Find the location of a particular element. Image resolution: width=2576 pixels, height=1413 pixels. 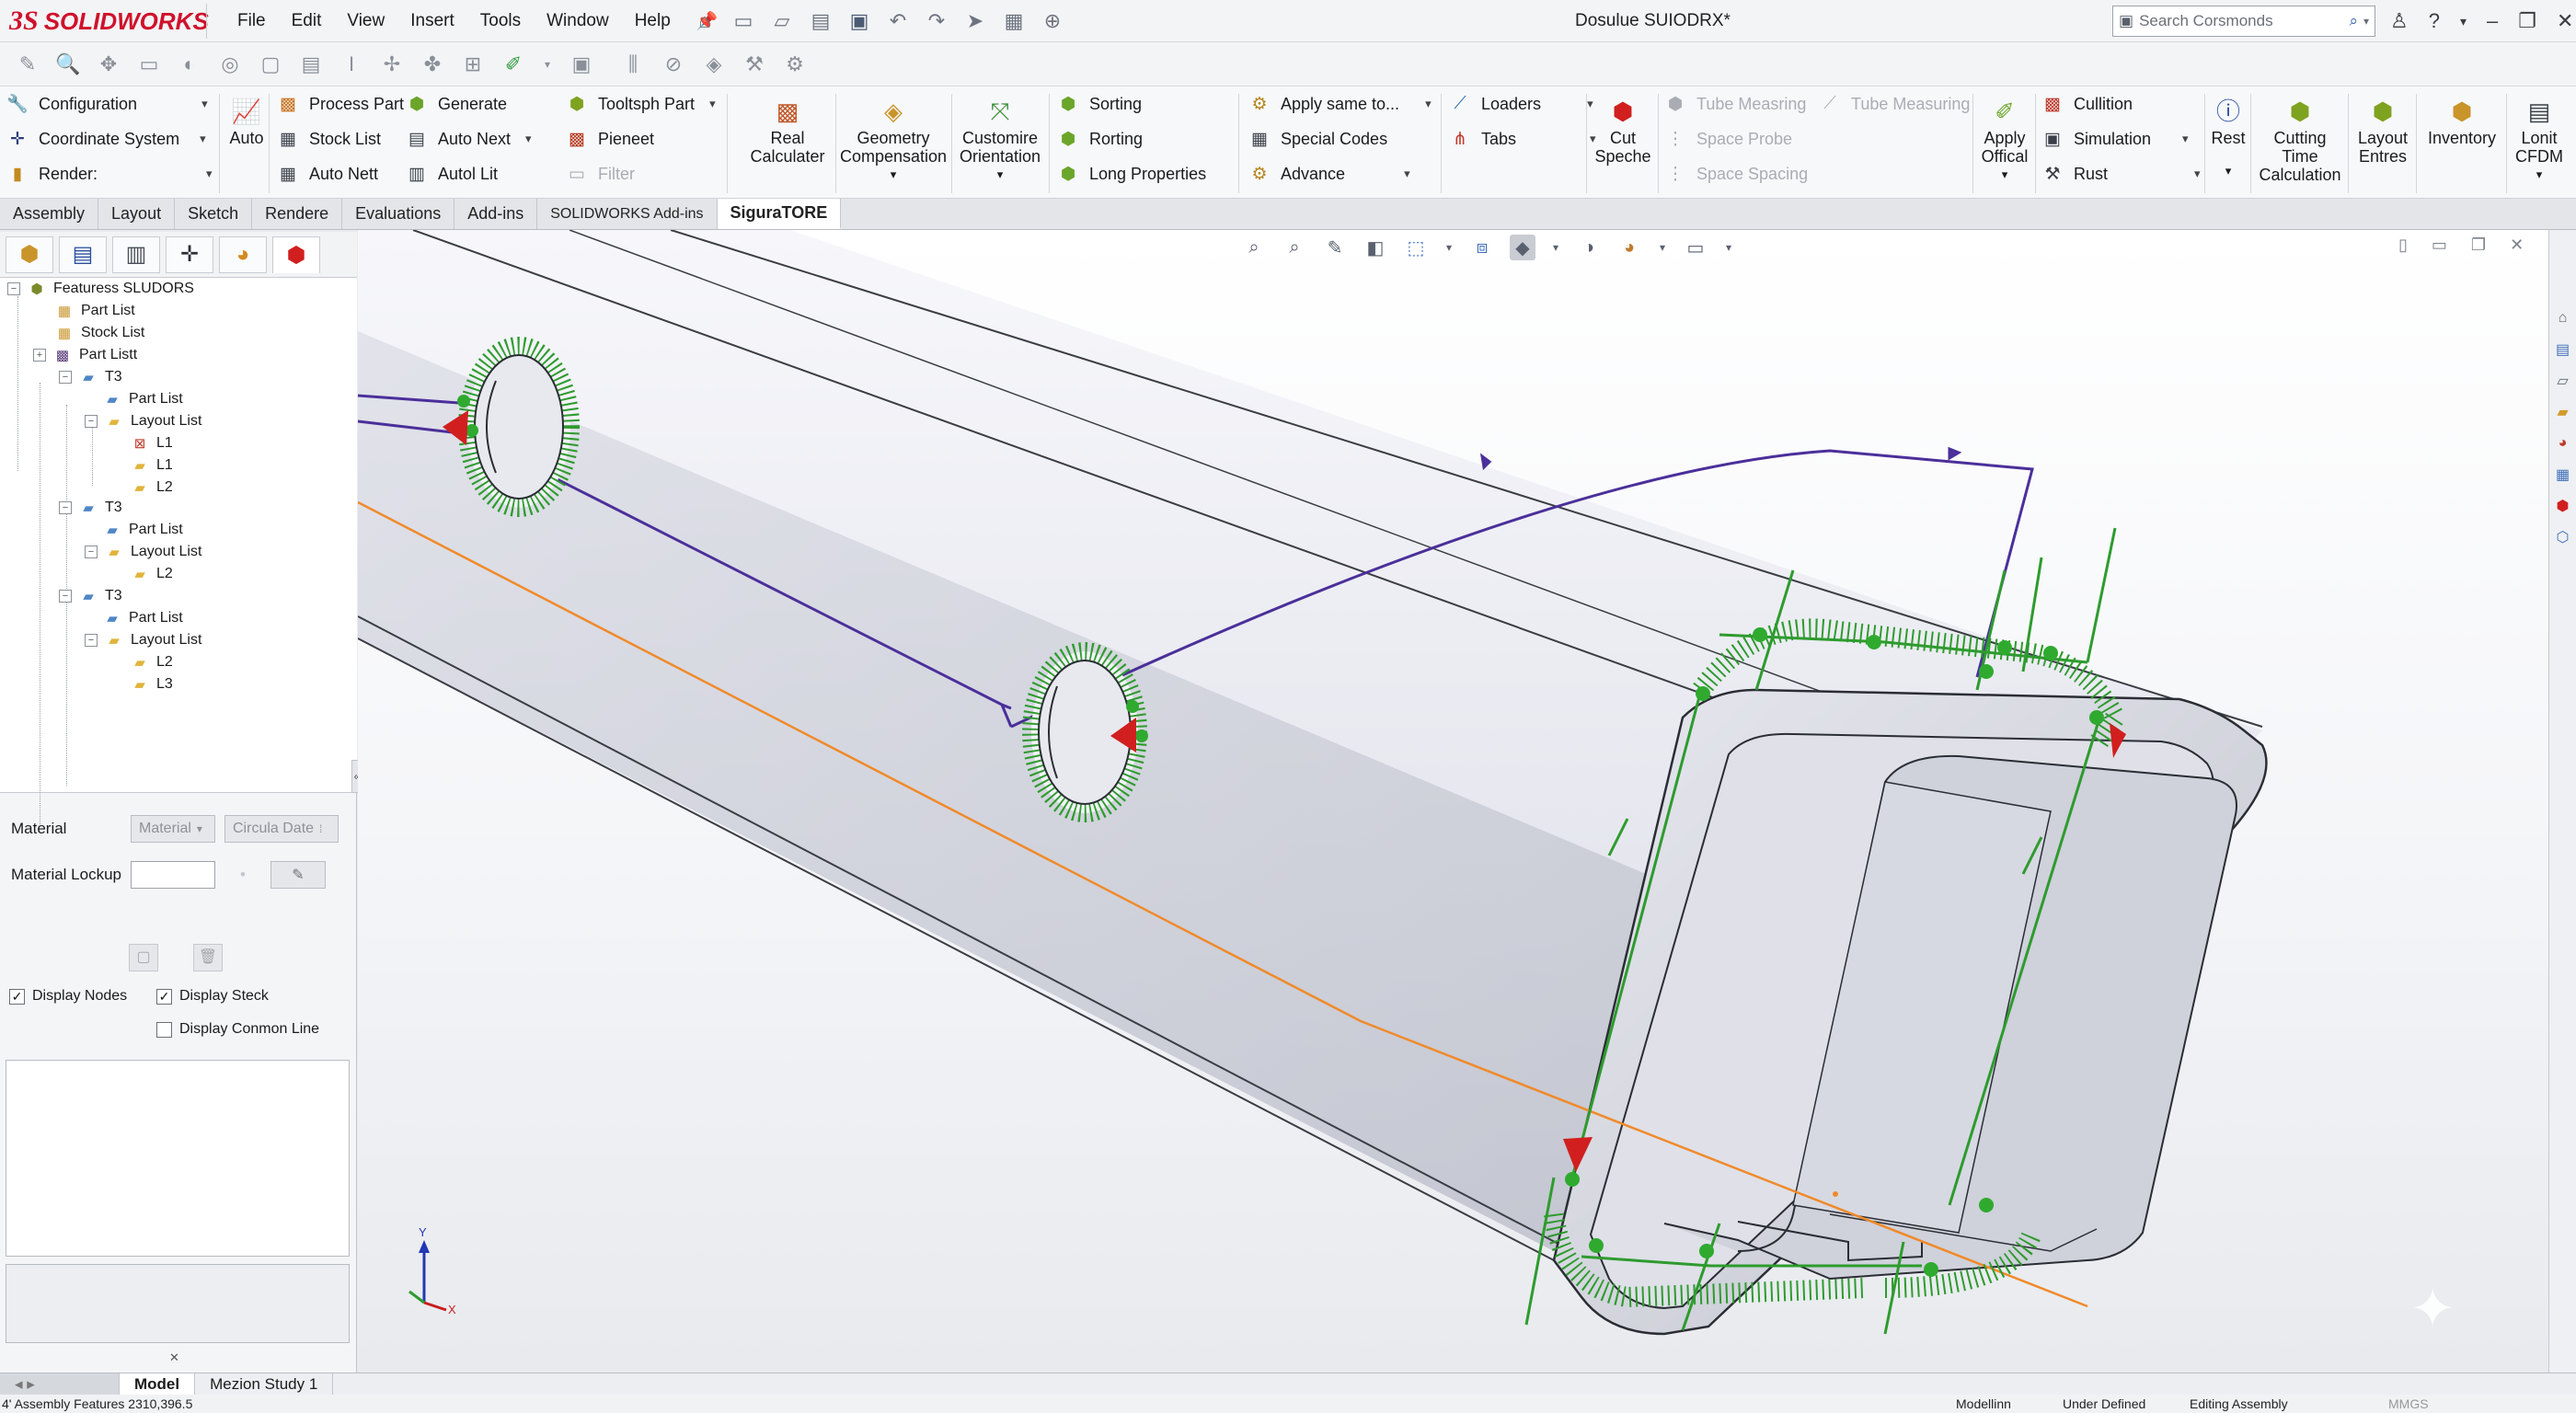

long-properties-button: ⬢ Long Properties is located at coordinates (1131, 173).